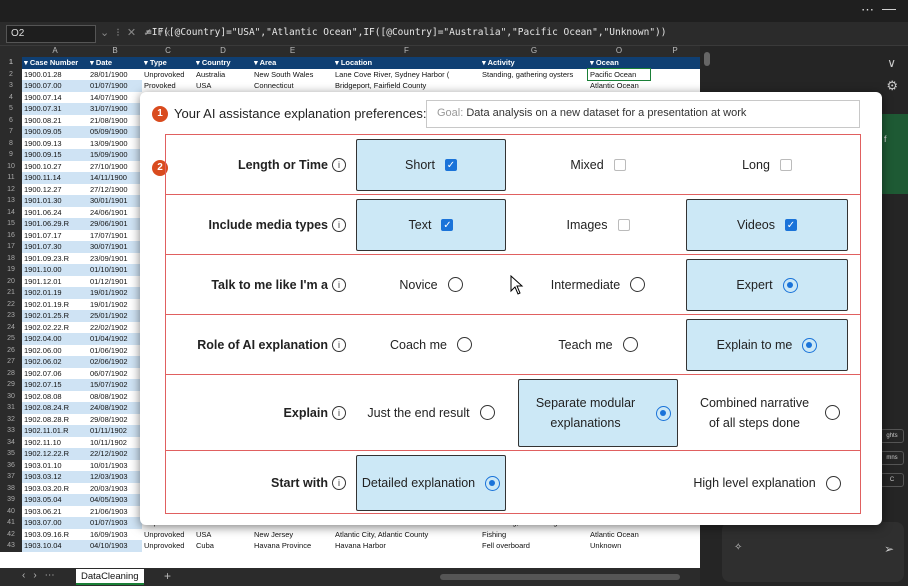 This screenshot has height=586, width=908. Describe the element at coordinates (292, 546) in the screenshot. I see `table-cell: Havana Province` at that location.